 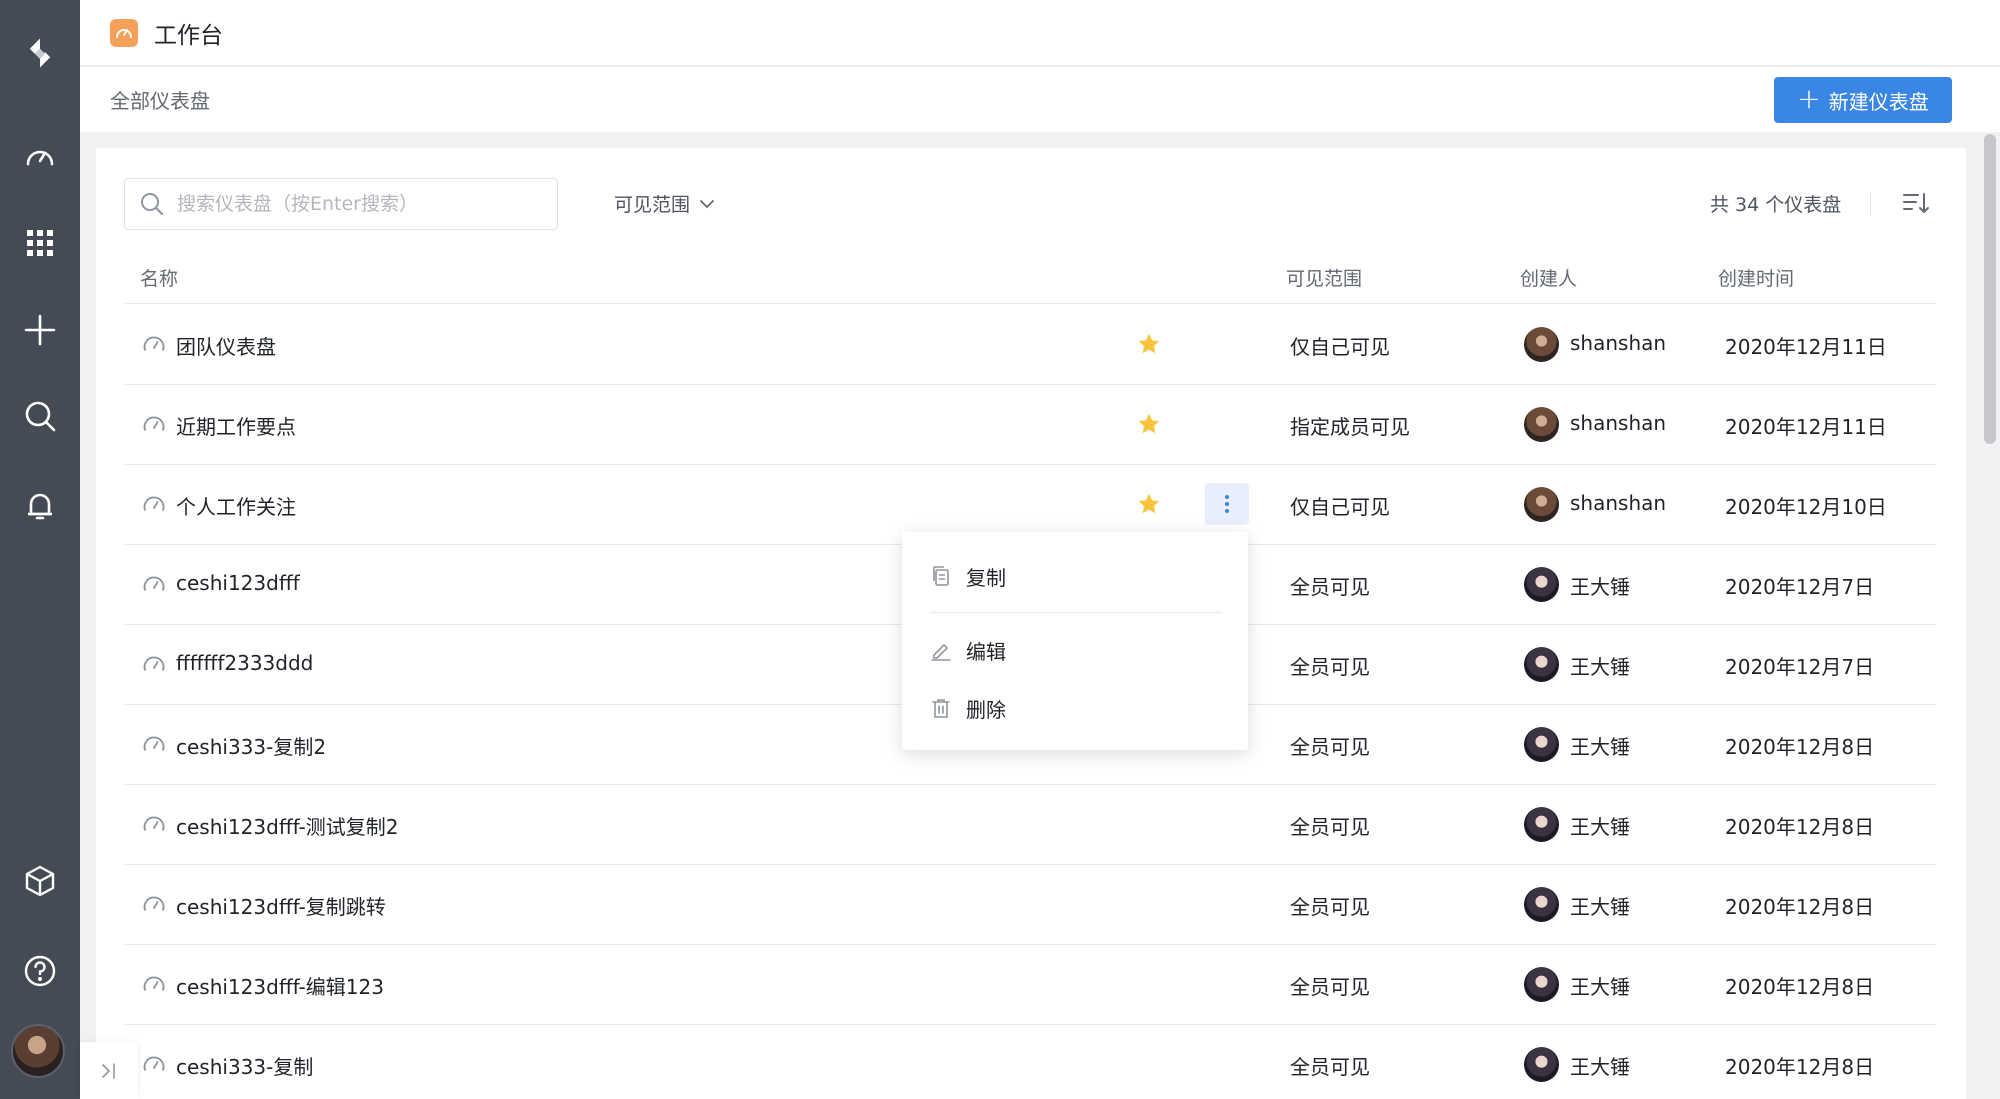 I want to click on user-avatar, so click(x=38, y=1051).